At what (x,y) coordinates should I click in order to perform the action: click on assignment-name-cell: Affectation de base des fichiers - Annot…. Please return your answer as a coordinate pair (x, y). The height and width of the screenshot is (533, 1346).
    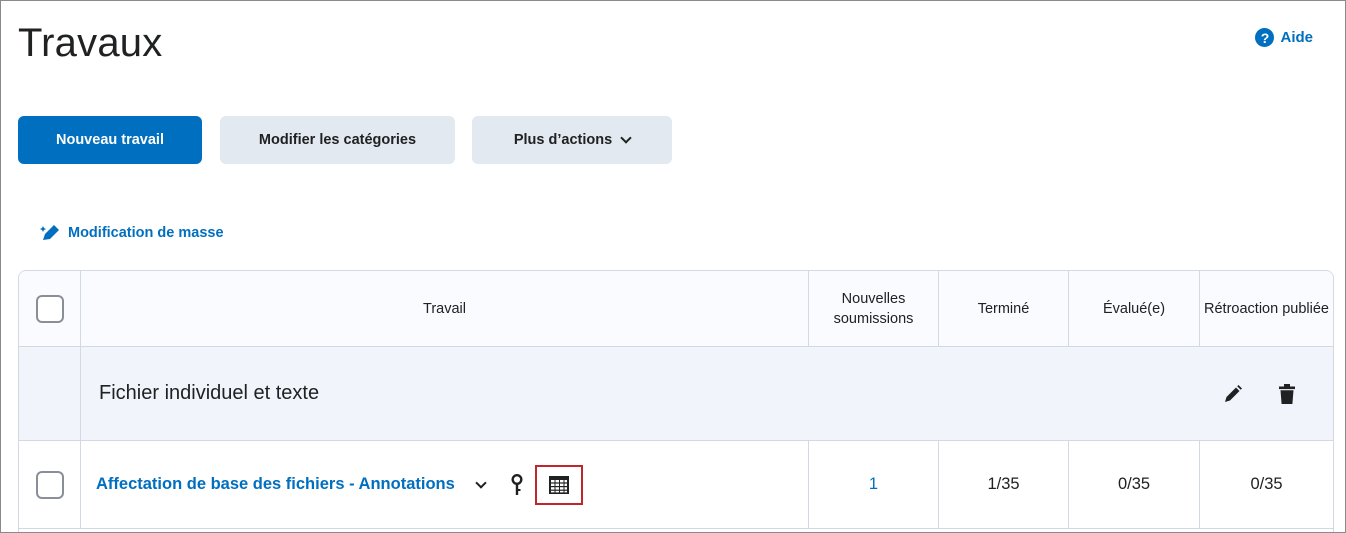
    Looking at the image, I should click on (445, 484).